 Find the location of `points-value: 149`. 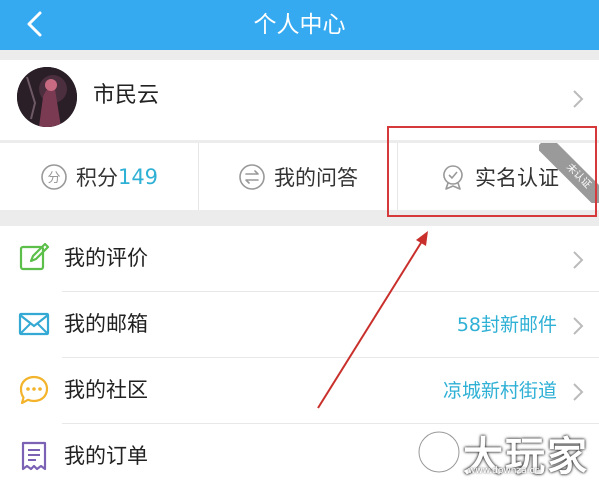

points-value: 149 is located at coordinates (138, 176).